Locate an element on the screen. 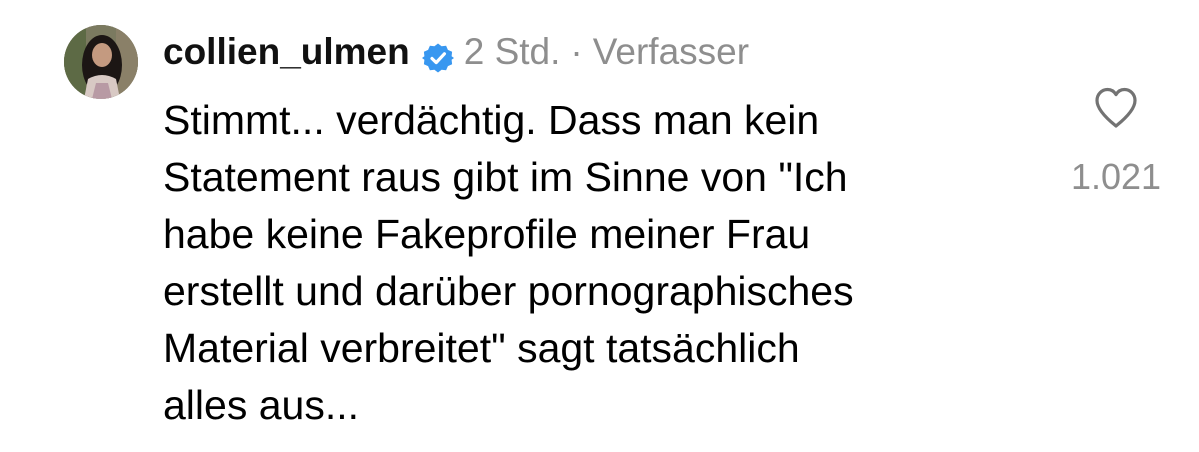 Image resolution: width=1199 pixels, height=452 pixels. comment-text-line: habe keine Fakeprofile meiner Frau is located at coordinates (487, 234).